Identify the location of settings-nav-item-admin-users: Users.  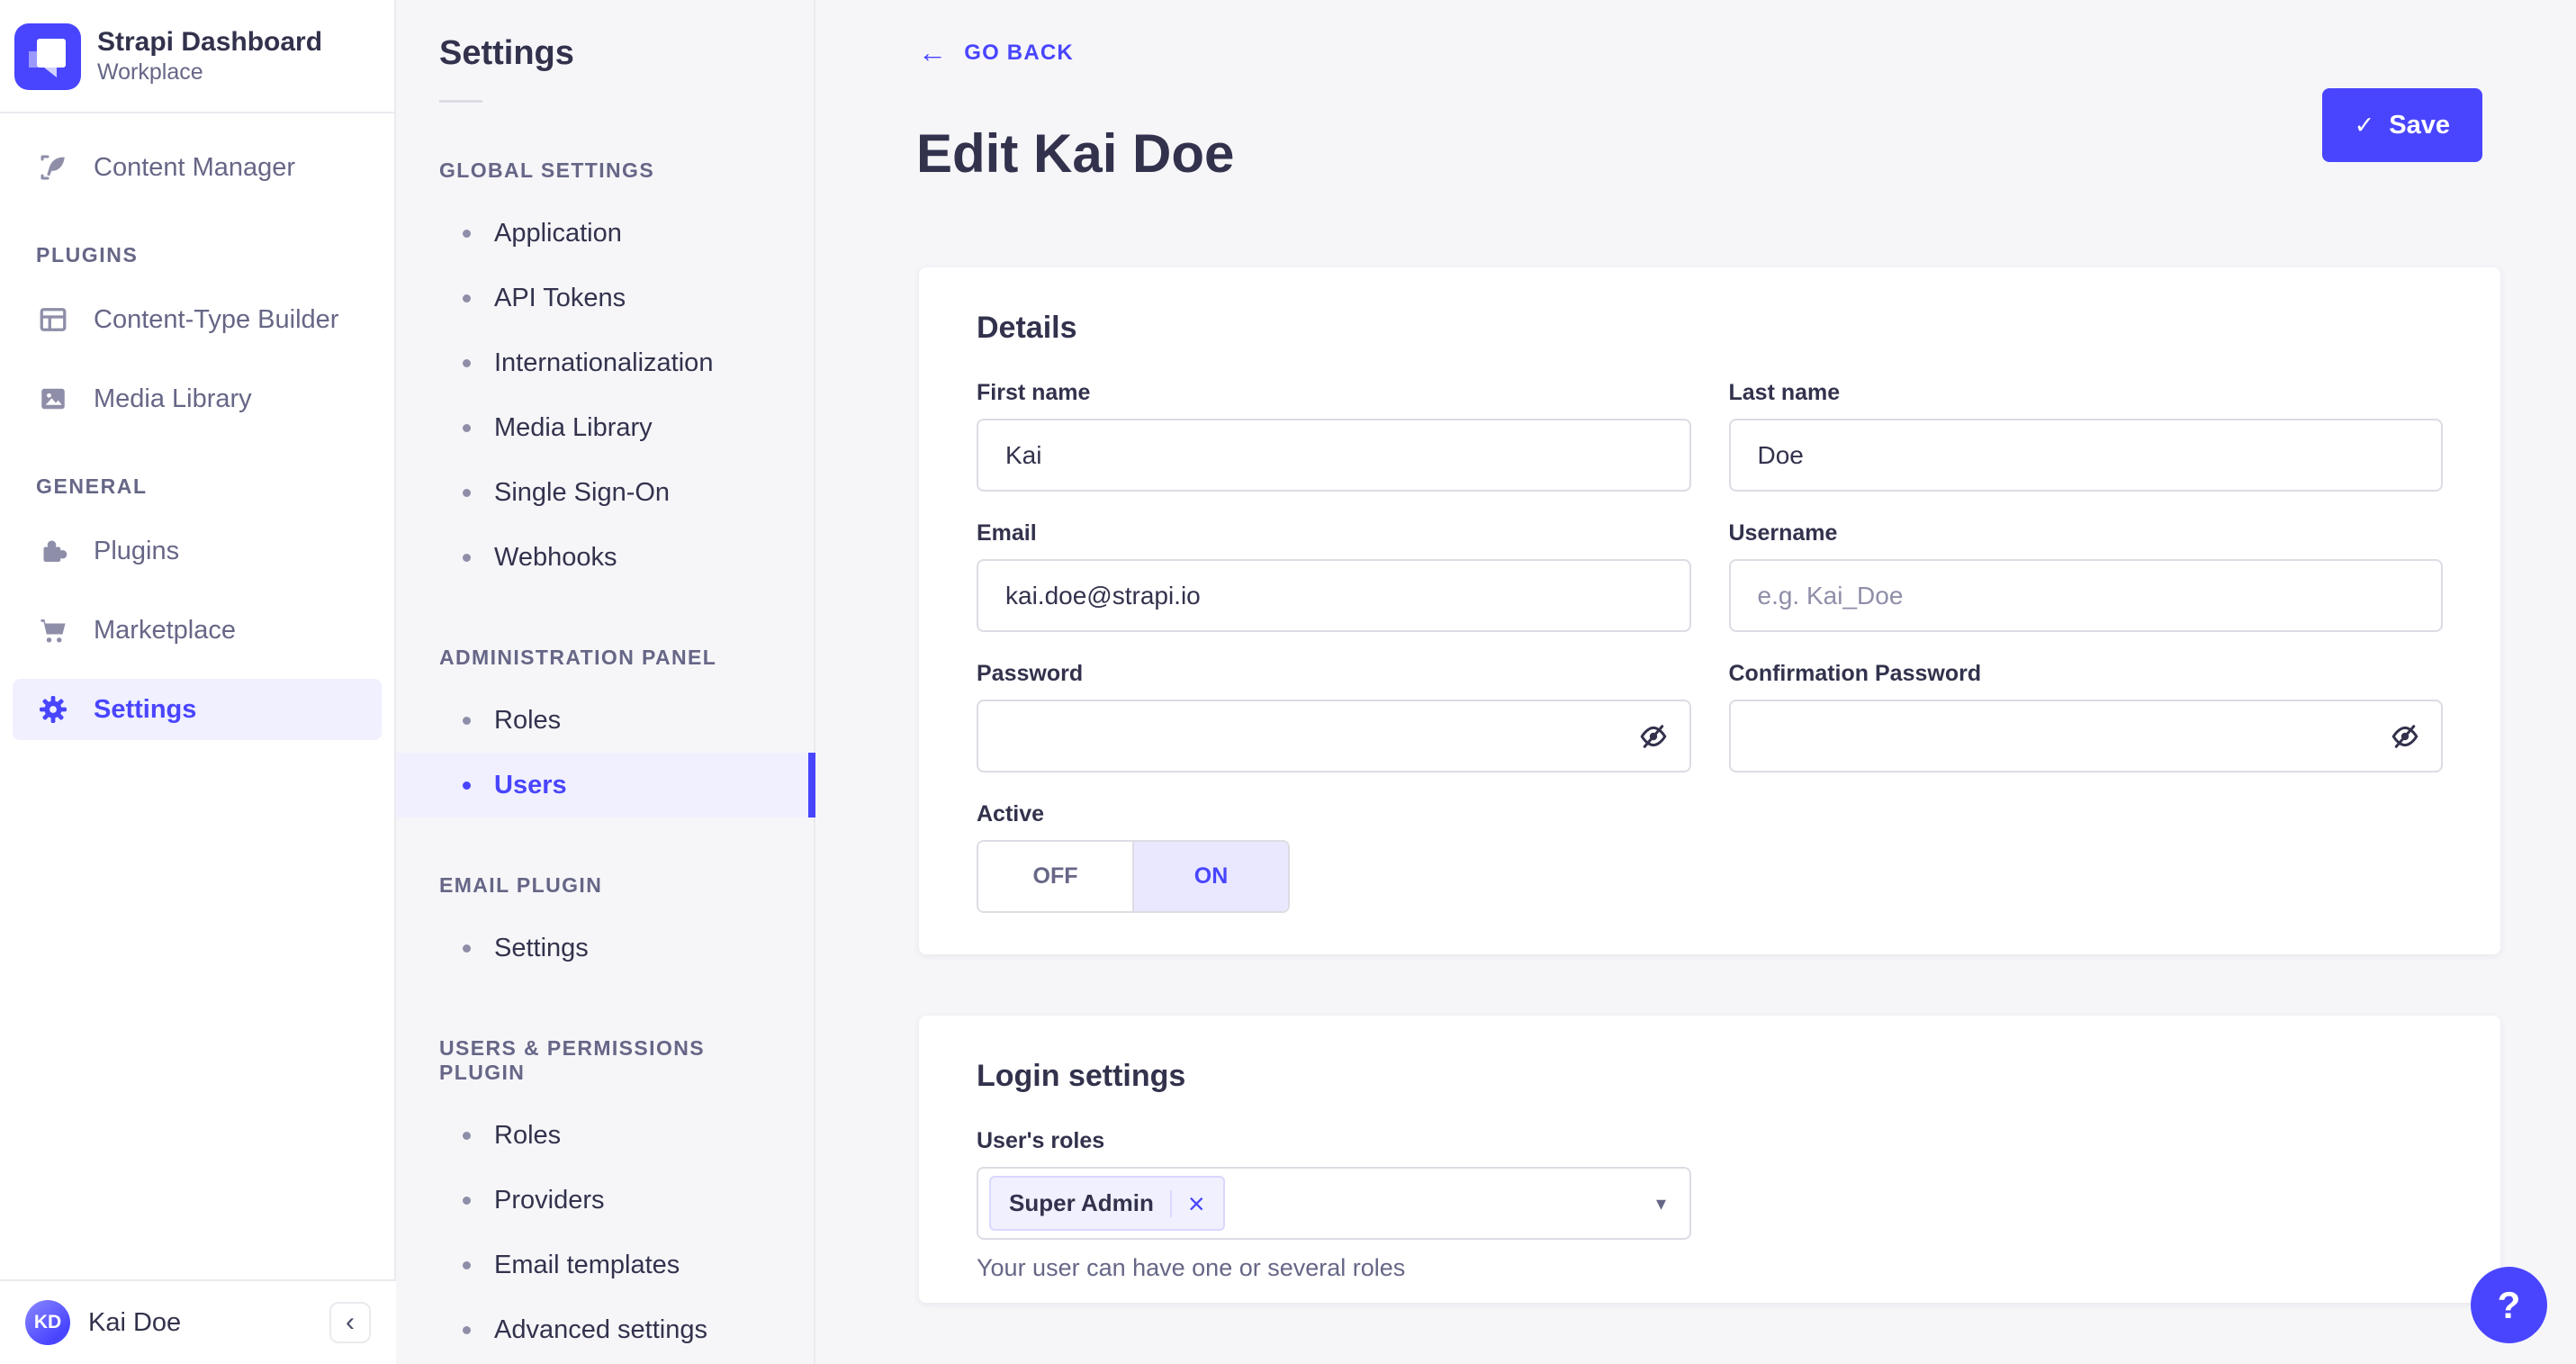
(605, 785).